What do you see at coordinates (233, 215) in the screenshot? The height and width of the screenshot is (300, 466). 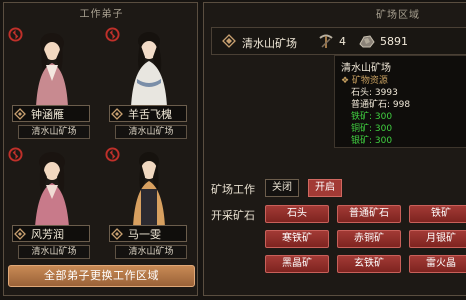 I see `ore-select-label: 开采矿石` at bounding box center [233, 215].